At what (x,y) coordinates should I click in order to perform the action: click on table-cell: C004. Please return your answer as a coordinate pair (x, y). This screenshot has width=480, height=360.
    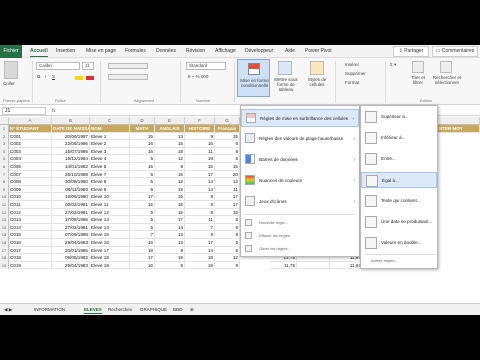
    Looking at the image, I should click on (30, 159).